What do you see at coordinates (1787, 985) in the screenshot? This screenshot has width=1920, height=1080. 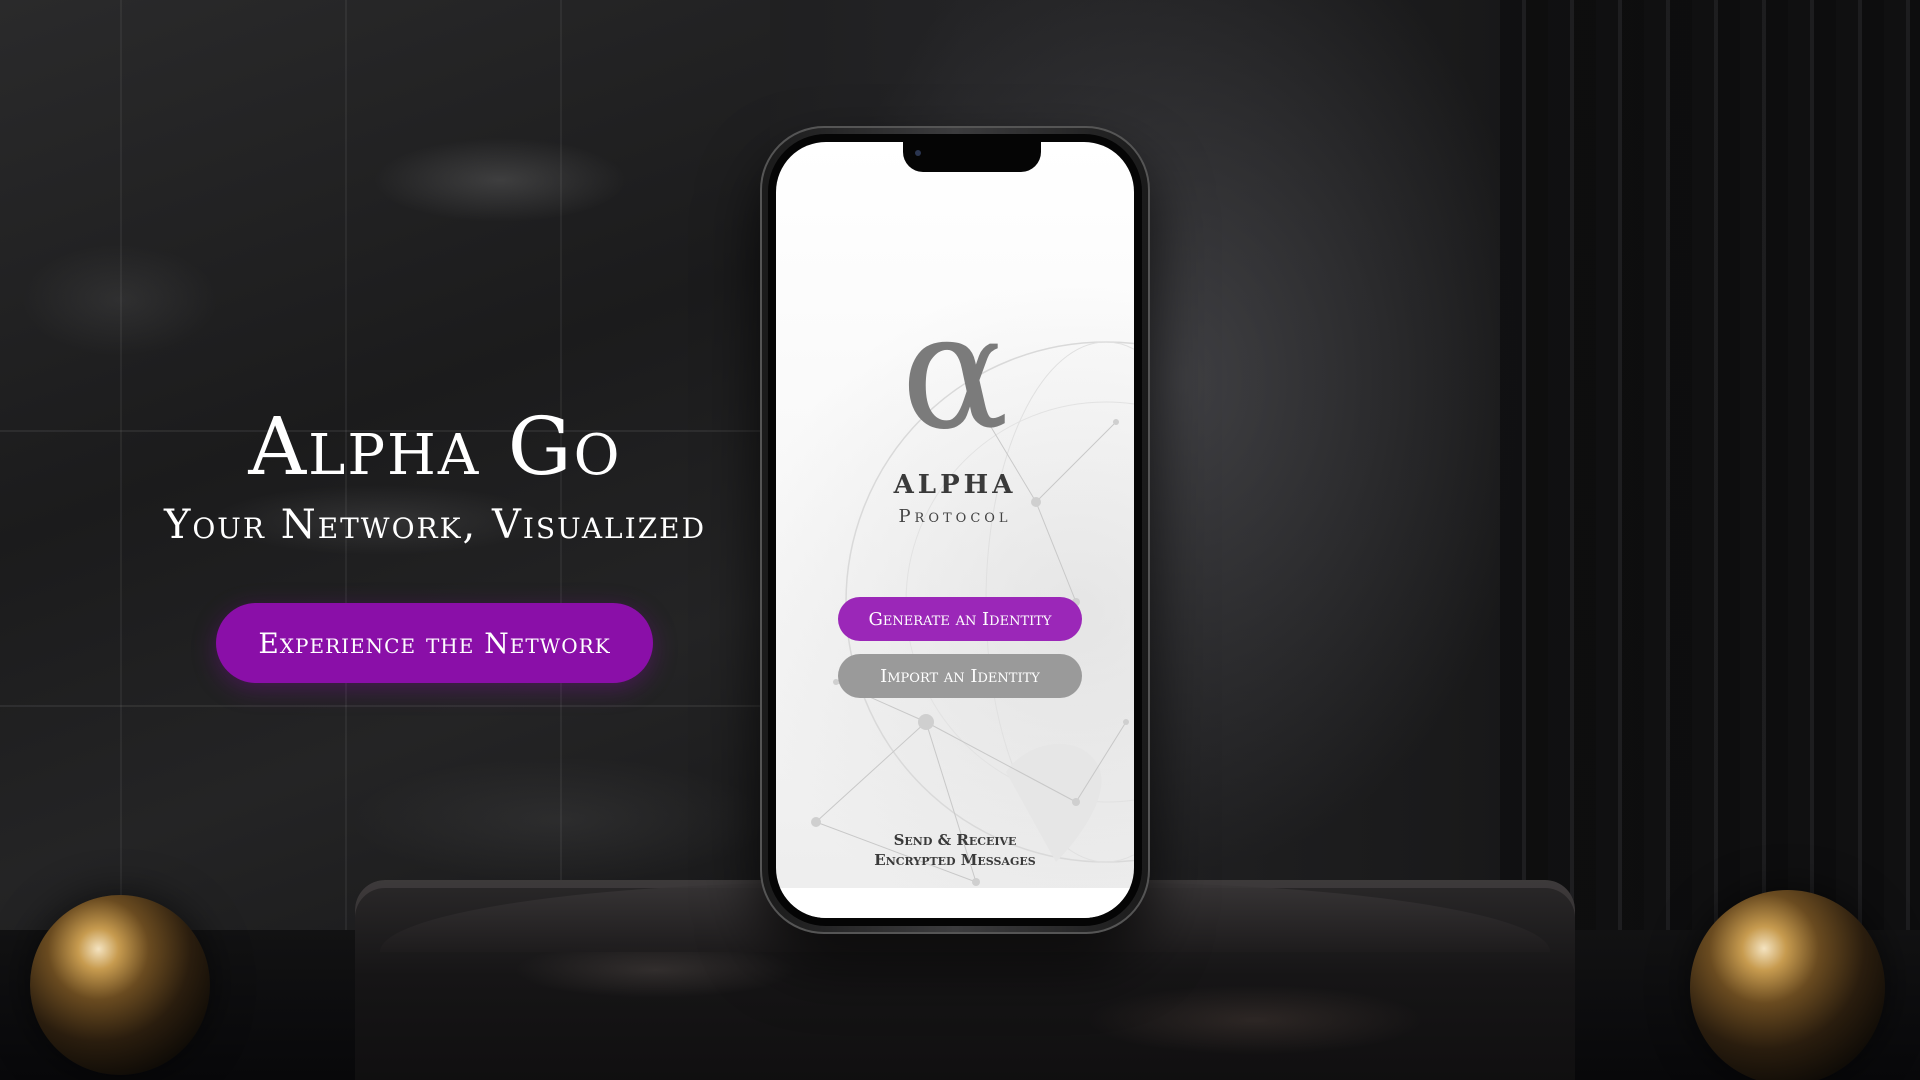 I see `gold-sphere-right` at bounding box center [1787, 985].